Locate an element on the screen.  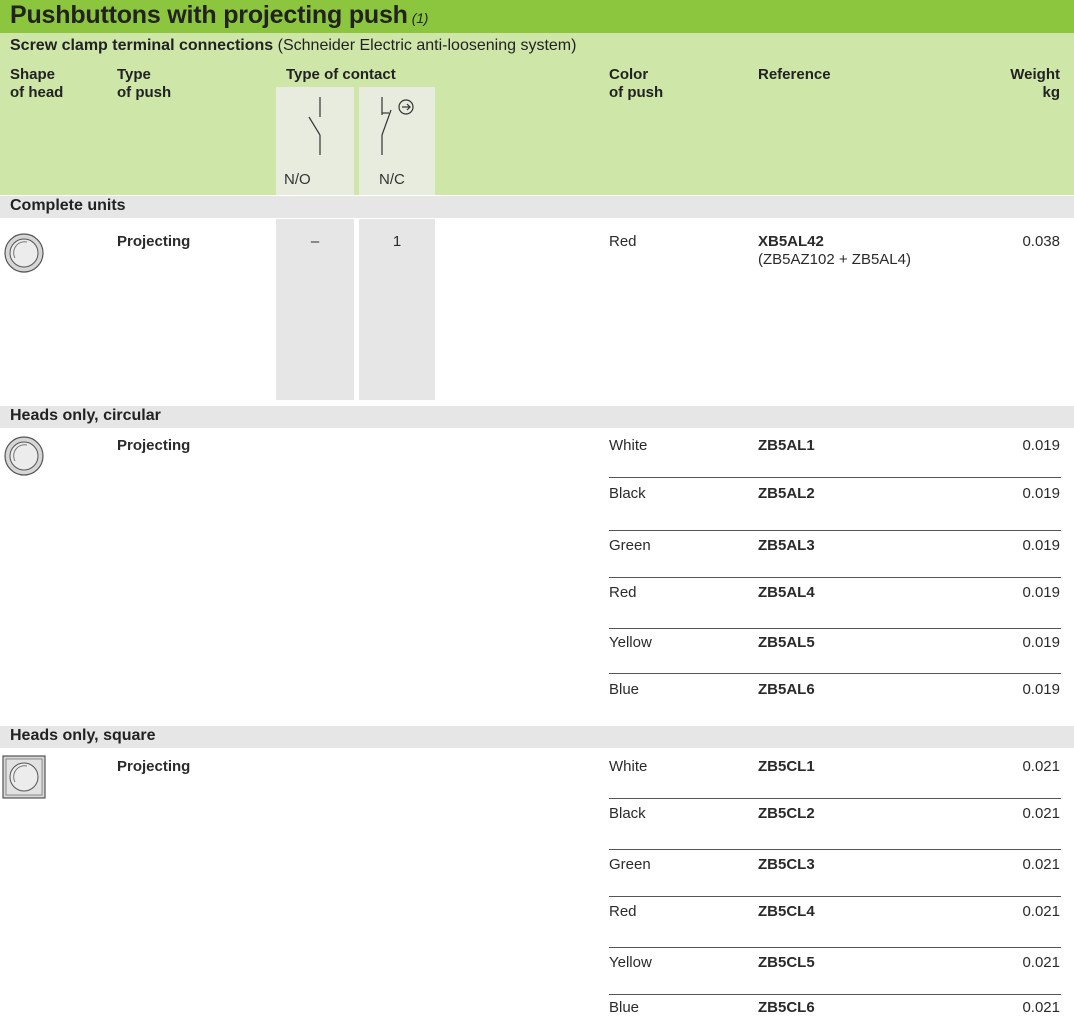
title-footnote: (1) is located at coordinates (420, 18).